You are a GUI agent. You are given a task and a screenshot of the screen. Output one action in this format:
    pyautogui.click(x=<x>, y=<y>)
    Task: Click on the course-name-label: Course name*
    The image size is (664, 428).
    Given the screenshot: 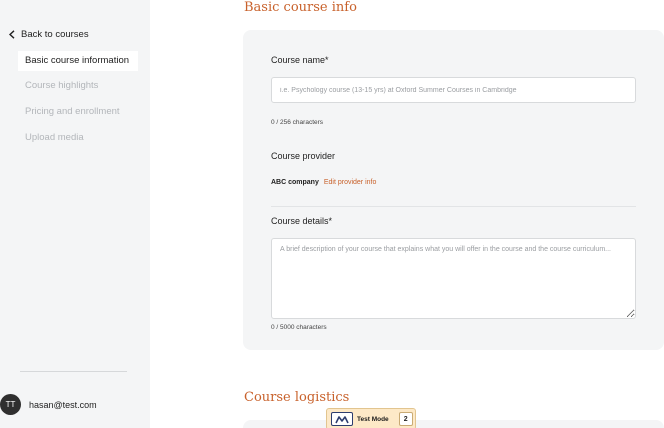 What is the action you would take?
    pyautogui.click(x=300, y=60)
    